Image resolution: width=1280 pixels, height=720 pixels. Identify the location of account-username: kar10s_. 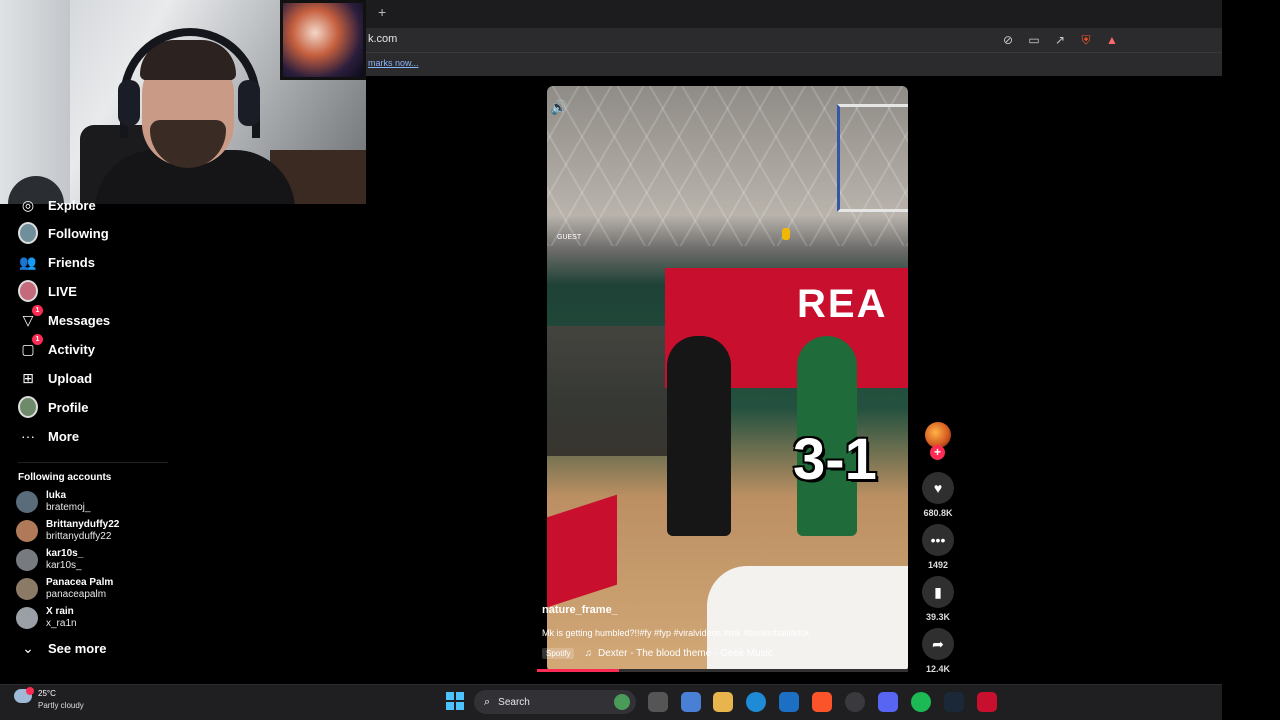
(64, 565).